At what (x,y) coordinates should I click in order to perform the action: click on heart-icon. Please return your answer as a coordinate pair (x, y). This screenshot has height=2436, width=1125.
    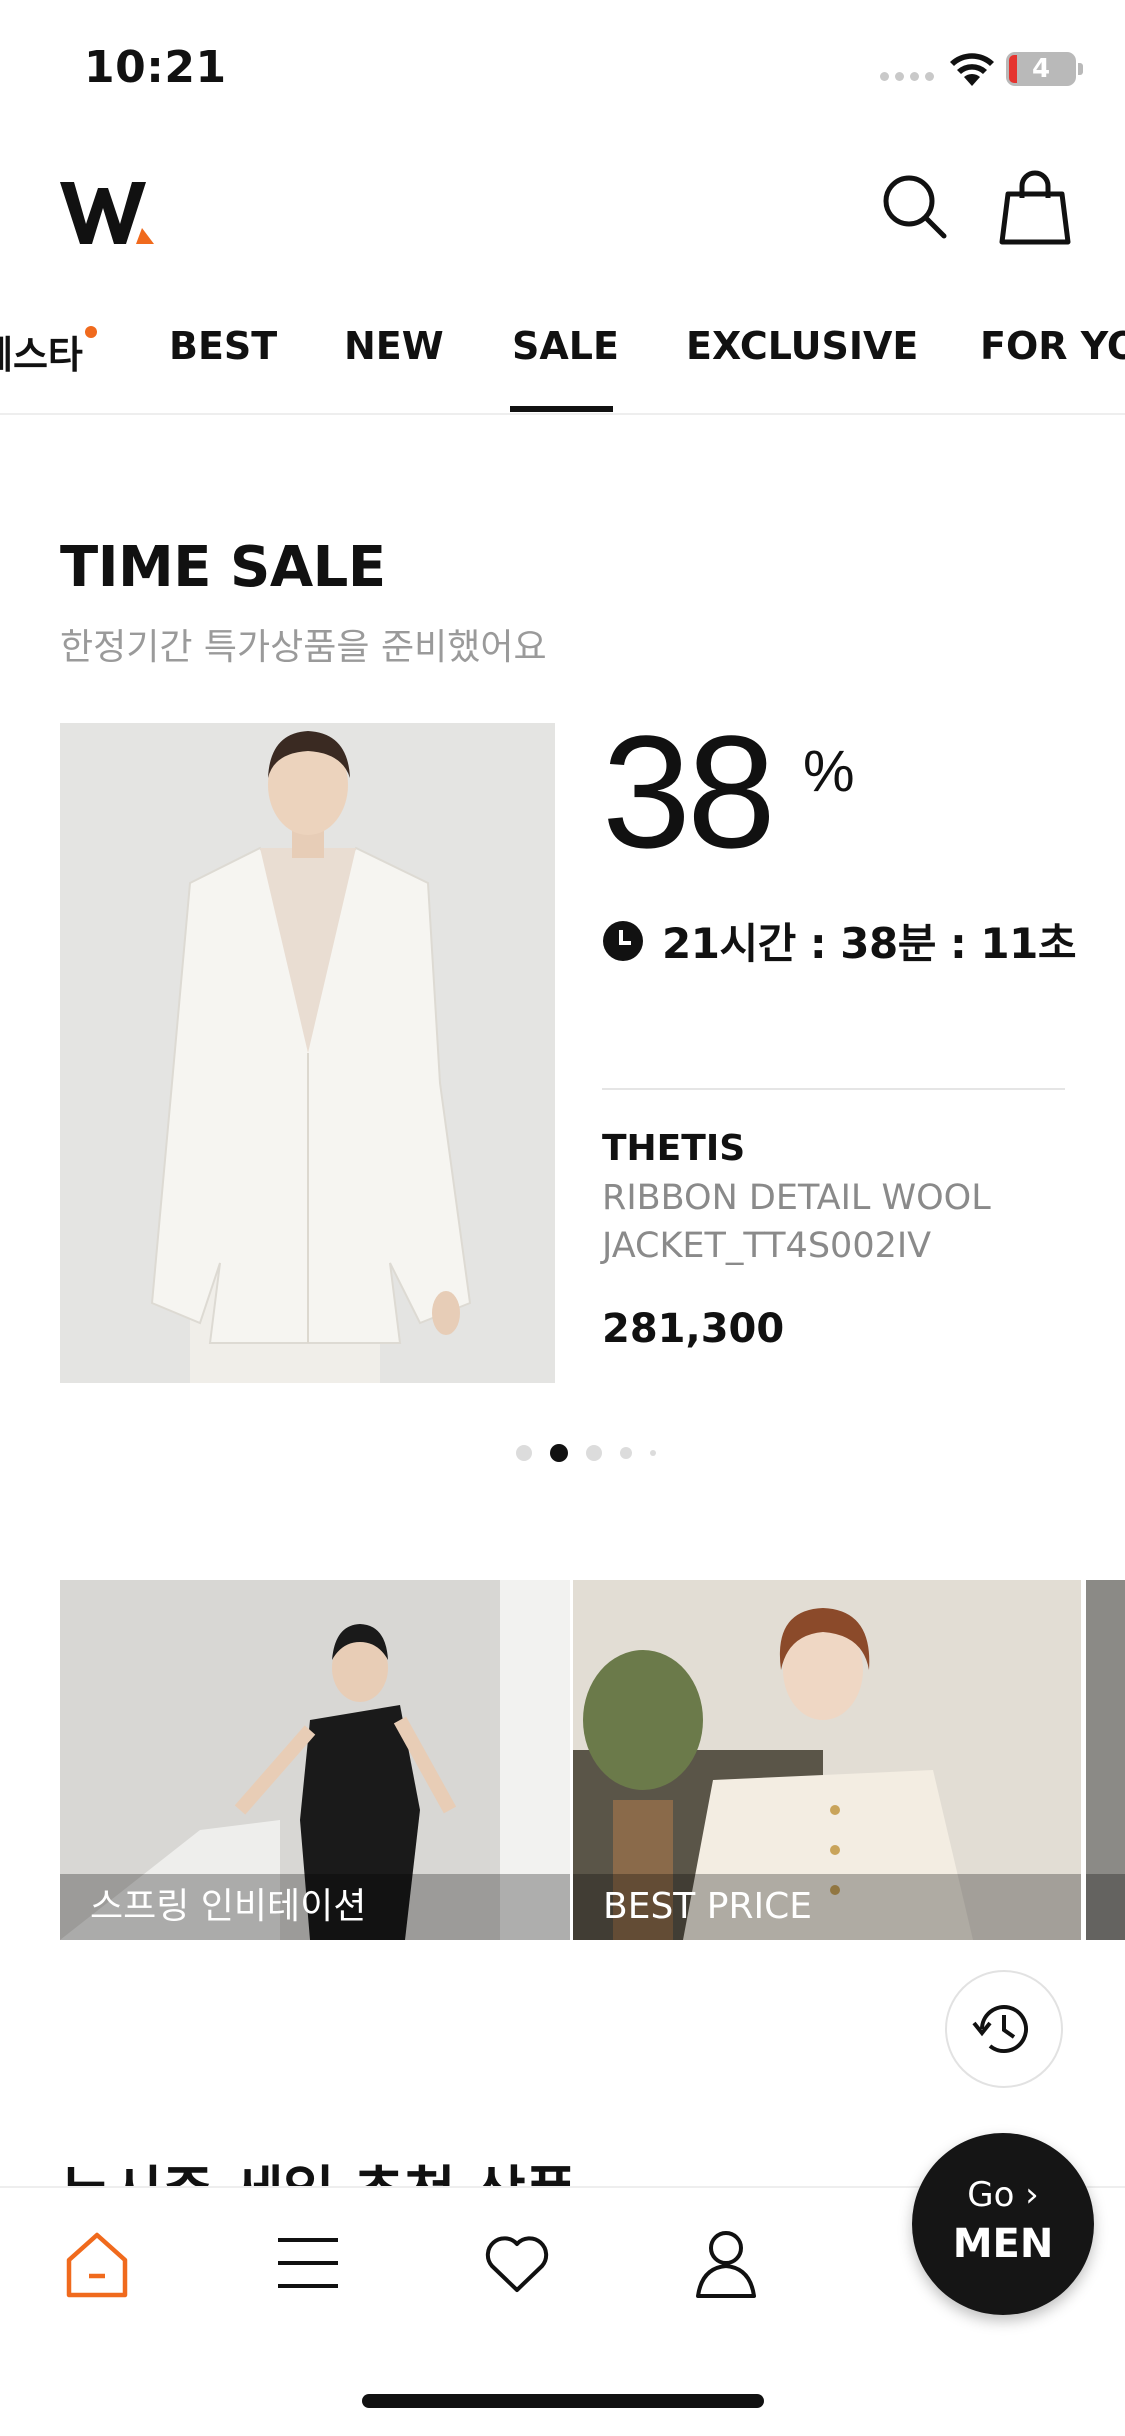
    Looking at the image, I should click on (517, 2264).